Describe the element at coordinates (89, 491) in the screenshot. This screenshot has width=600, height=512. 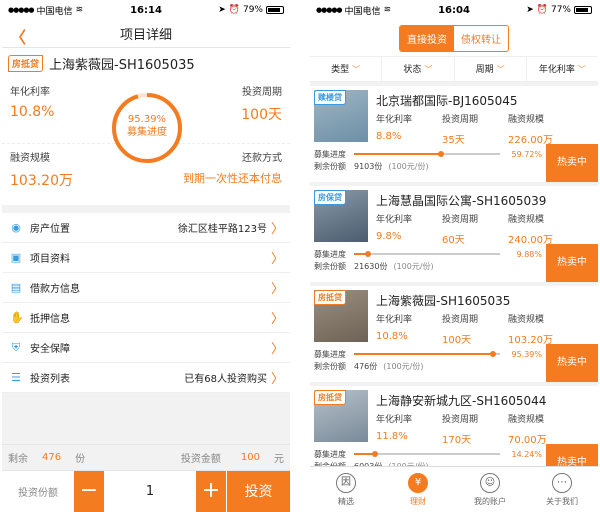
I see `minus-button: −` at that location.